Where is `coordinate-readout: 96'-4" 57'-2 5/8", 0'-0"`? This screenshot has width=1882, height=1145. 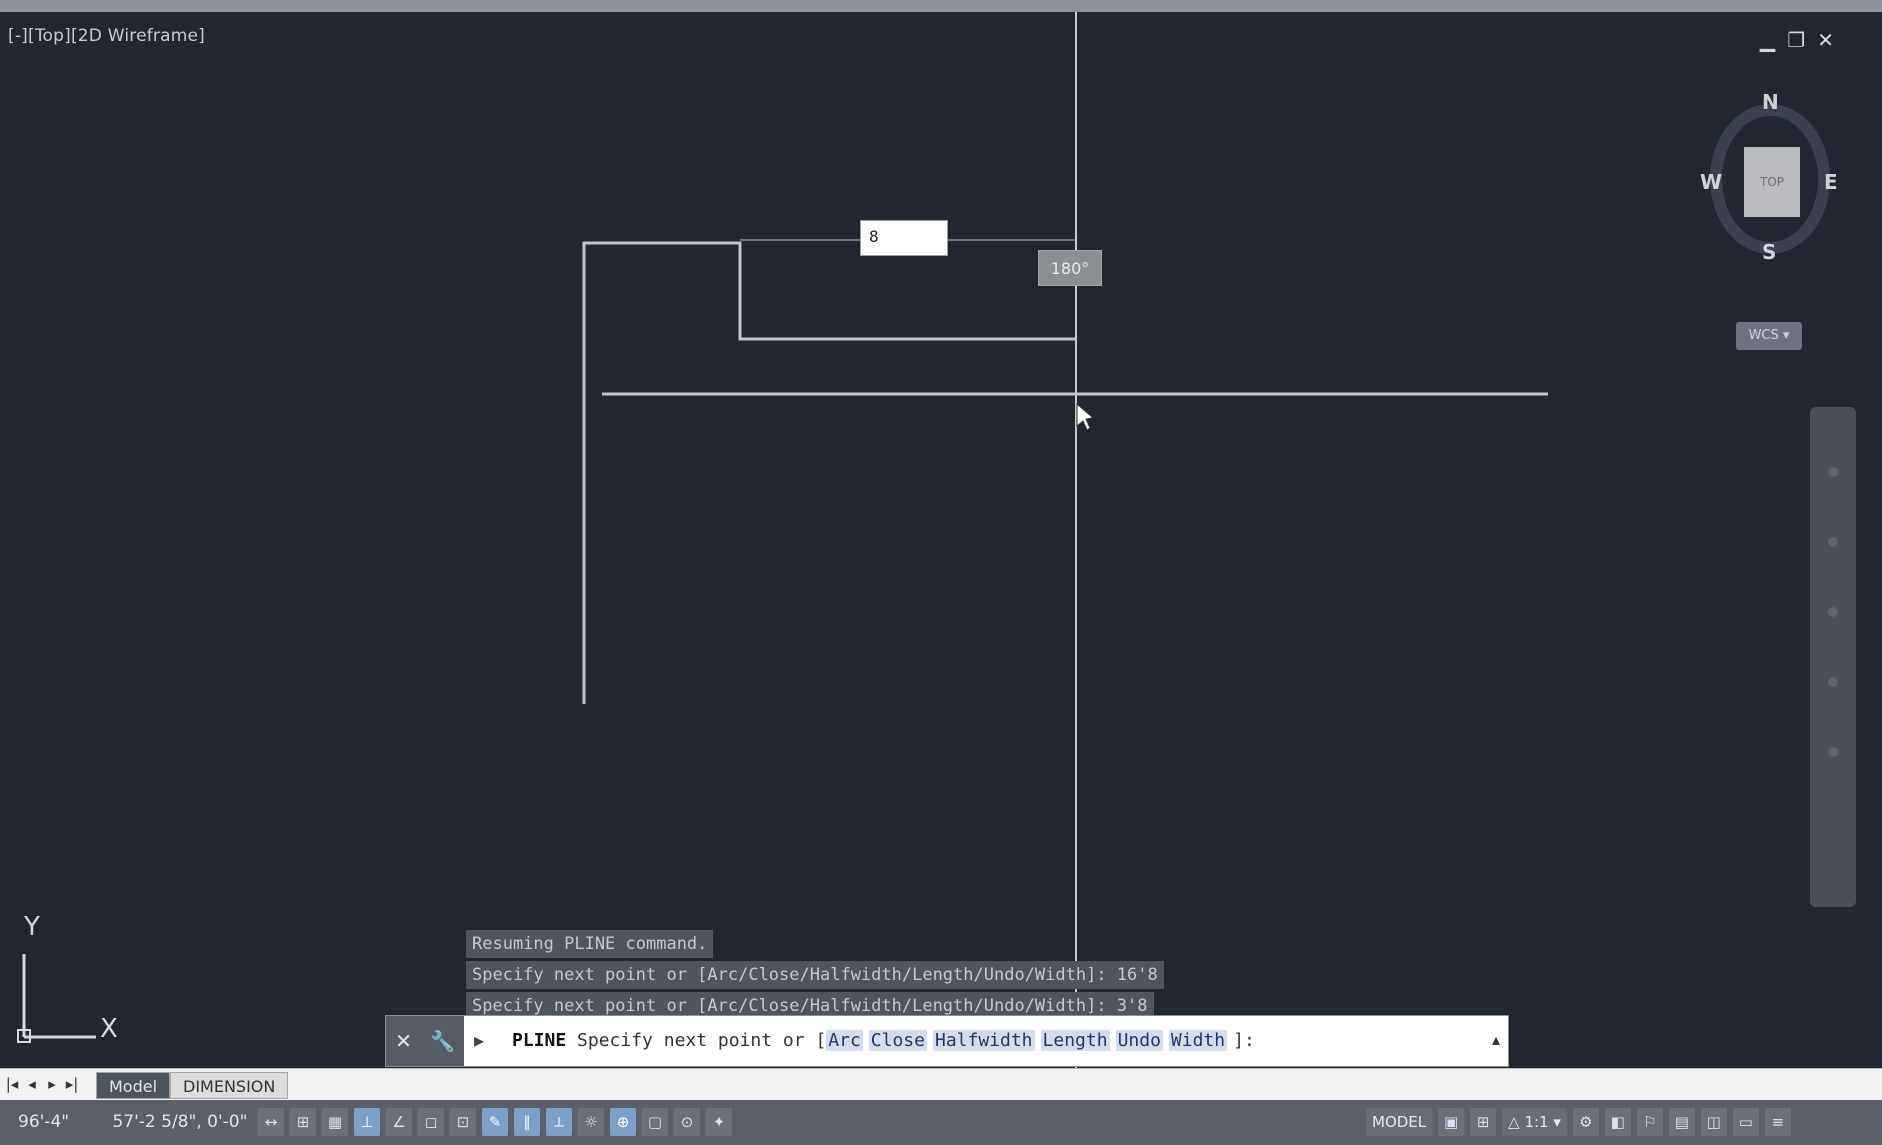 coordinate-readout: 96'-4" 57'-2 5/8", 0'-0" is located at coordinates (151, 1122).